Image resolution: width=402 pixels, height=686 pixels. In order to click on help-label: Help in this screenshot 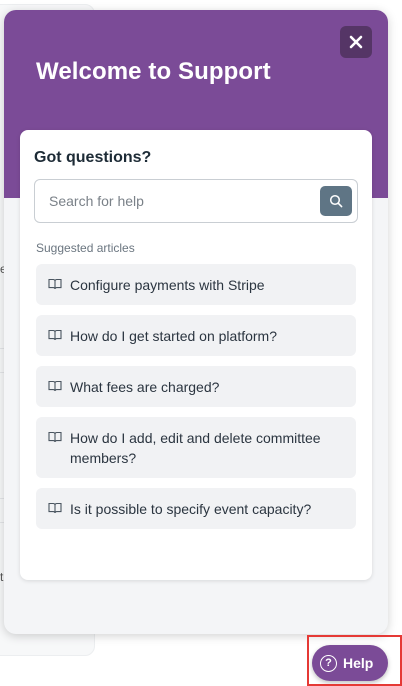, I will do `click(358, 663)`.